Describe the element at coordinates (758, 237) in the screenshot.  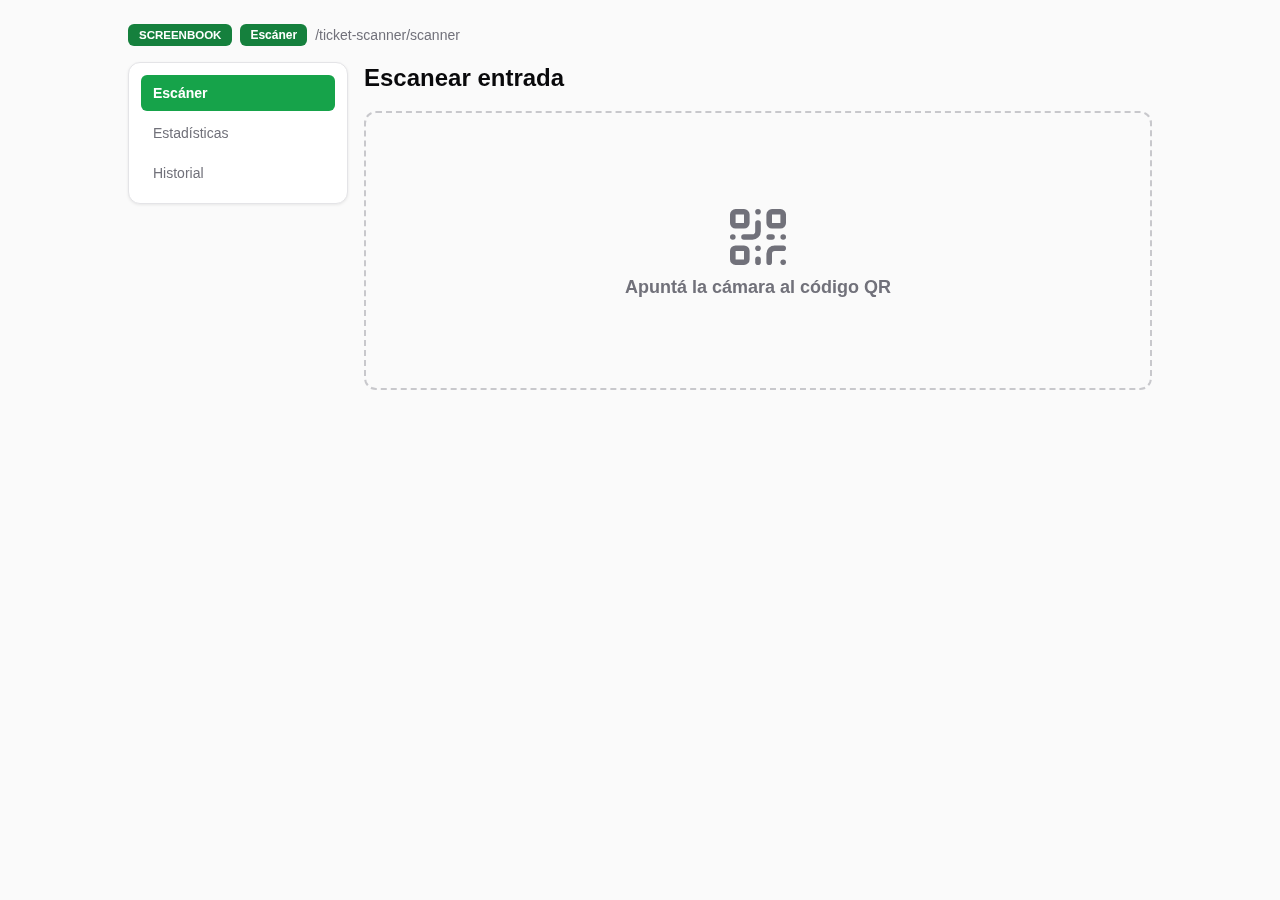
I see `qr-code-icon` at that location.